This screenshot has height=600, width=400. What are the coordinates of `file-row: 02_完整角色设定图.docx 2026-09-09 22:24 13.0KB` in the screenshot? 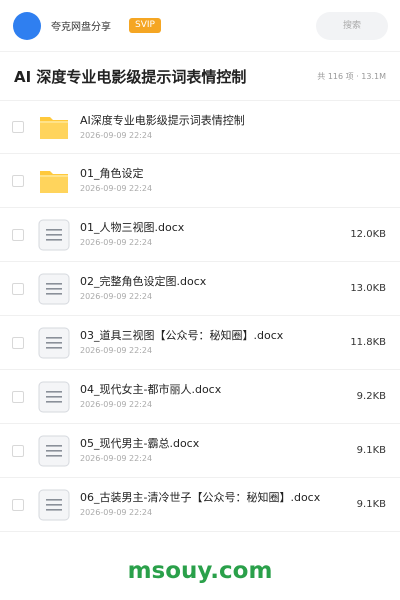 It's located at (200, 289).